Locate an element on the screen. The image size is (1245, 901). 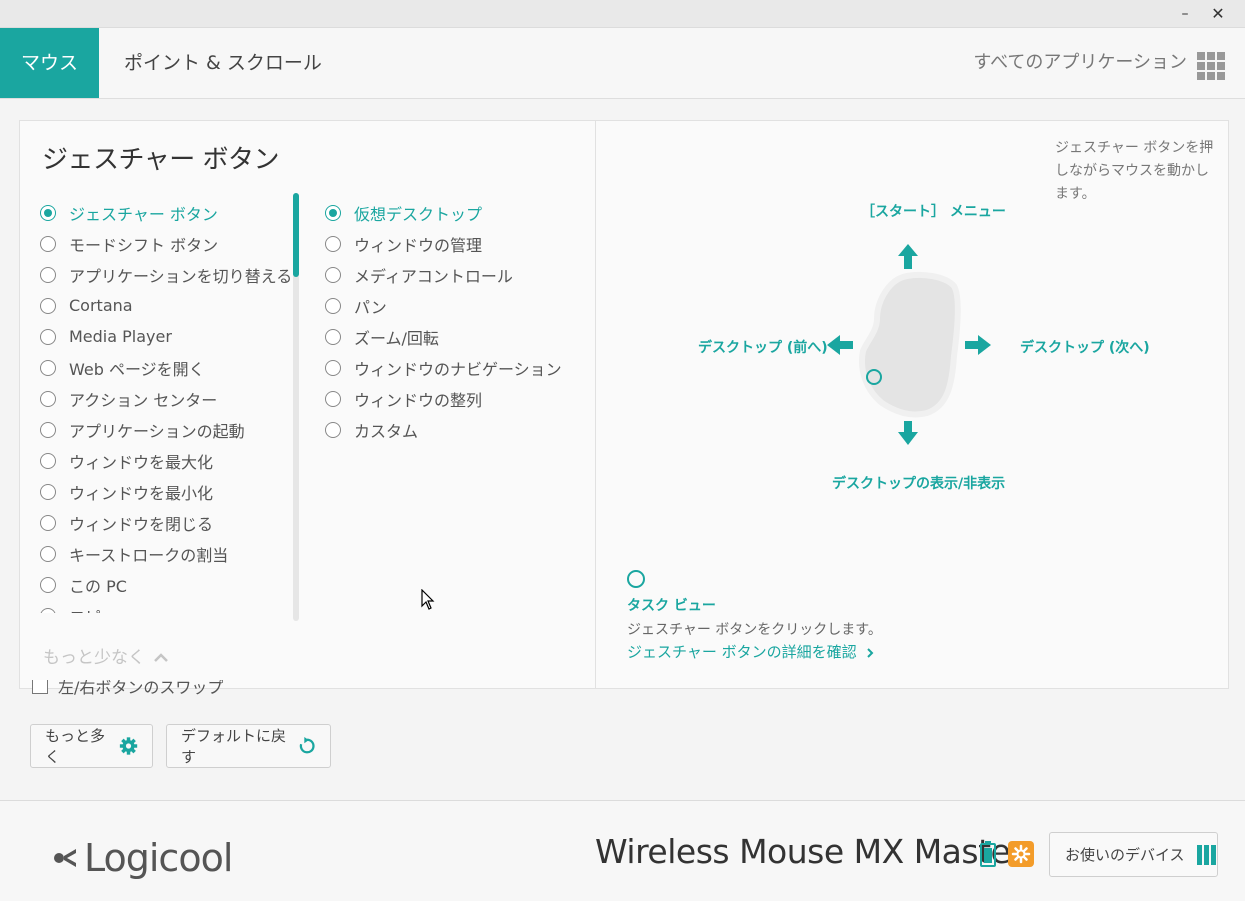
gesture-mode-item-label: パン is located at coordinates (370, 307).